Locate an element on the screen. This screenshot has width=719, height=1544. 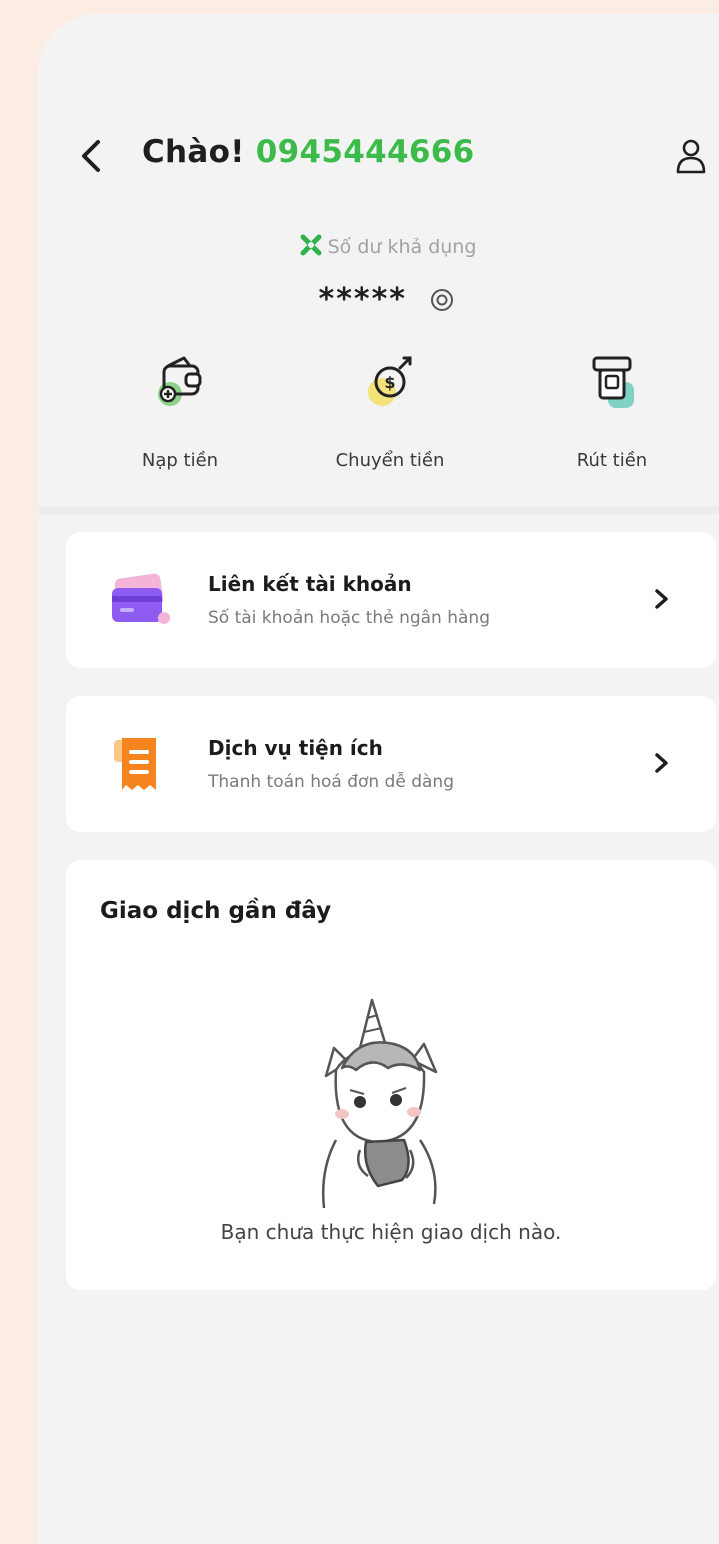
phone-number: 0945444666 is located at coordinates (365, 152).